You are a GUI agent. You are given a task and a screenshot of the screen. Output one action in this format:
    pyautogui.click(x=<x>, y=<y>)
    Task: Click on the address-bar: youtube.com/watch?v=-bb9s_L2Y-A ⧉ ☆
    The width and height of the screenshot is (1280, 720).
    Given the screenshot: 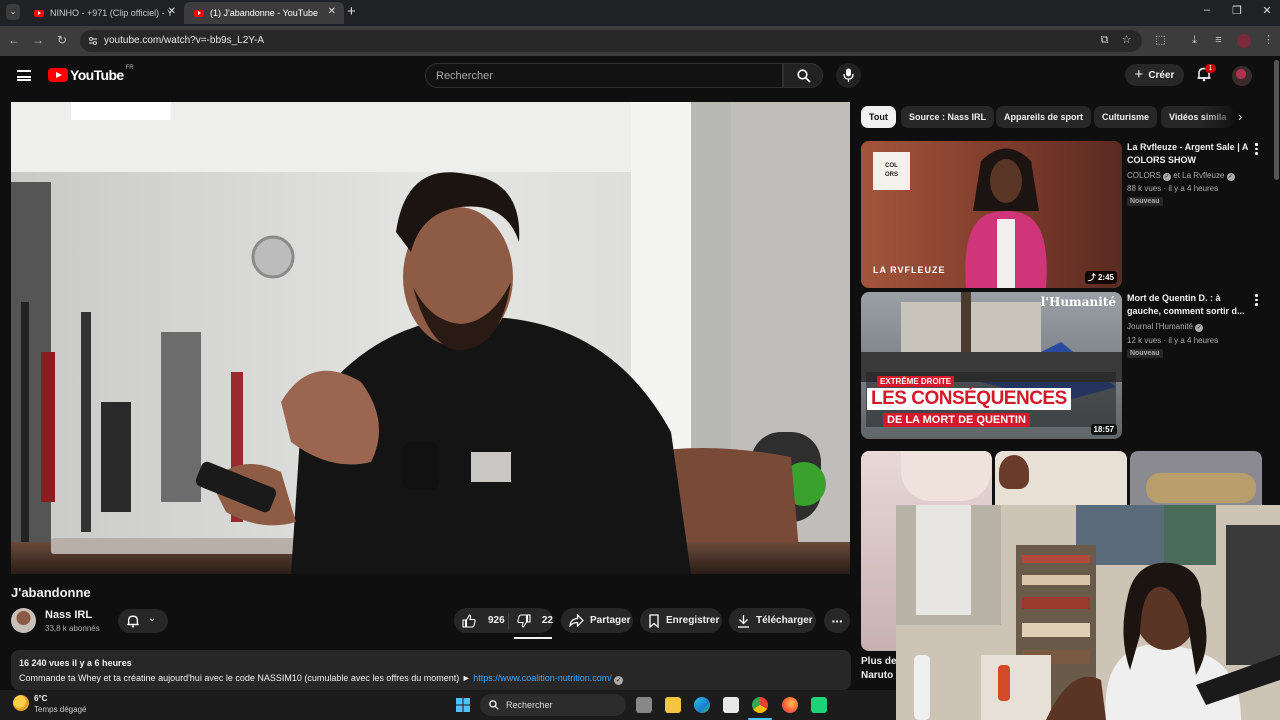 What is the action you would take?
    pyautogui.click(x=611, y=41)
    